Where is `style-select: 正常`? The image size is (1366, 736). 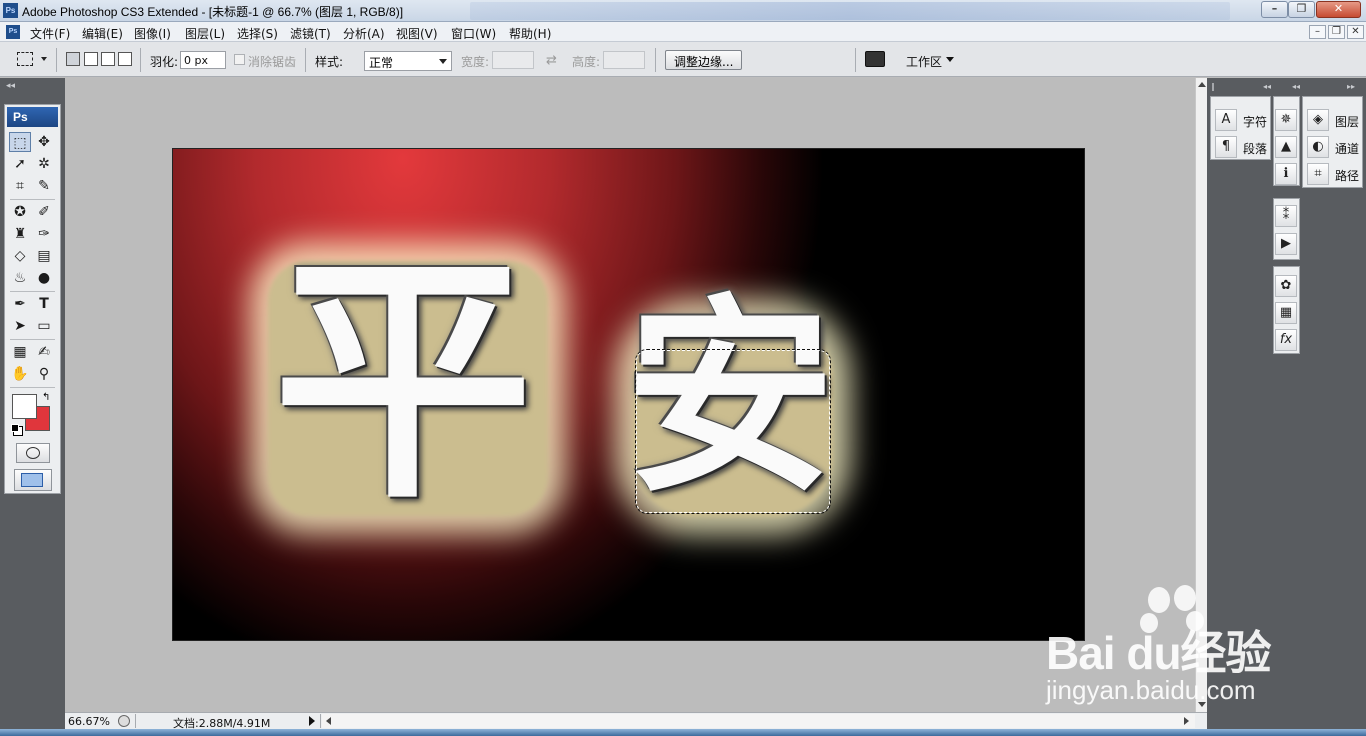 style-select: 正常 is located at coordinates (408, 61).